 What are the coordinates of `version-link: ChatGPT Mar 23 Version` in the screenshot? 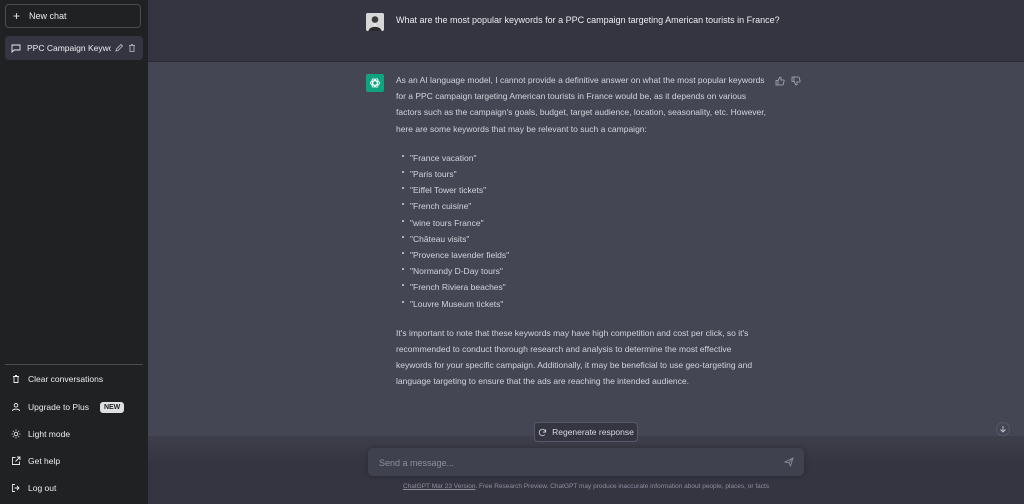 It's located at (439, 486).